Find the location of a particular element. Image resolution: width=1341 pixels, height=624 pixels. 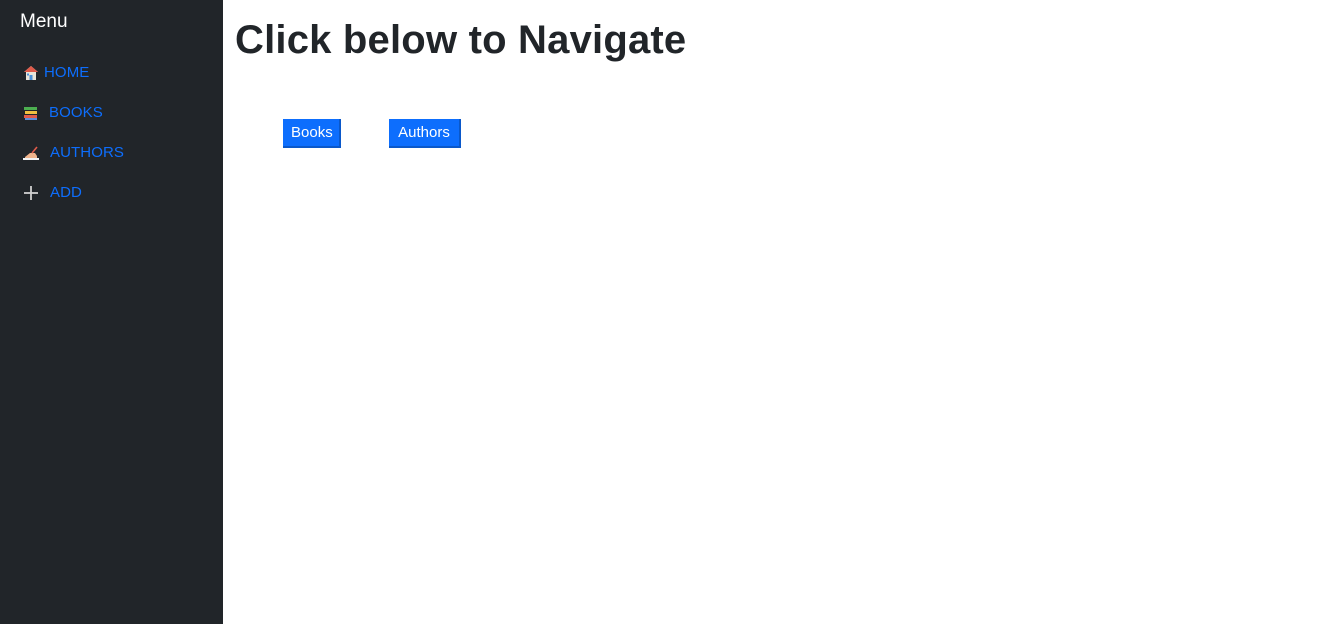

plus-icon is located at coordinates (31, 193).